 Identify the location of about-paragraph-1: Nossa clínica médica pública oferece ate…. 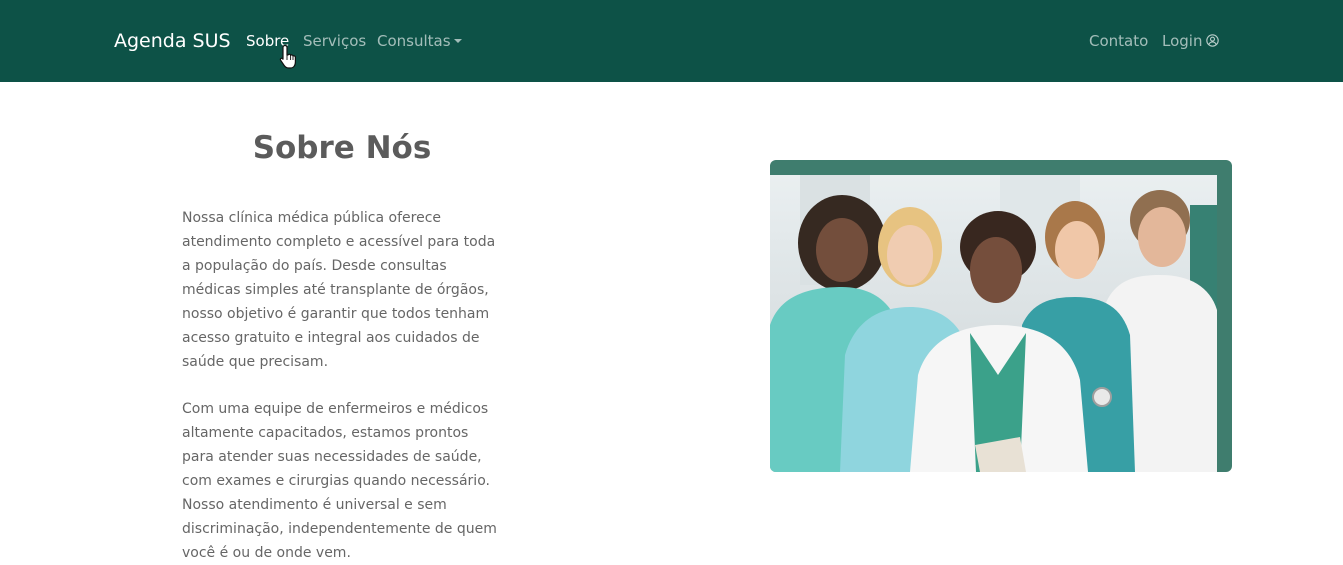
(339, 290).